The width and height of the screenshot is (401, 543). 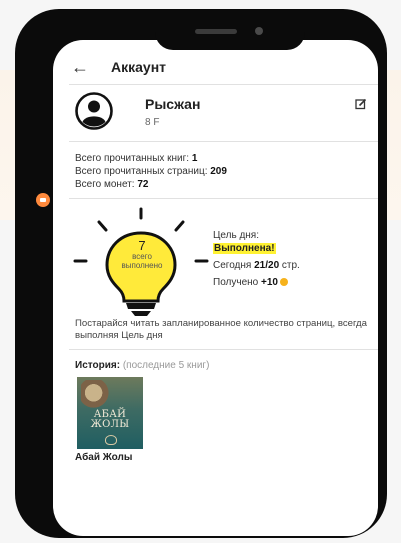 I want to click on user-name: Рысжан, so click(x=173, y=104).